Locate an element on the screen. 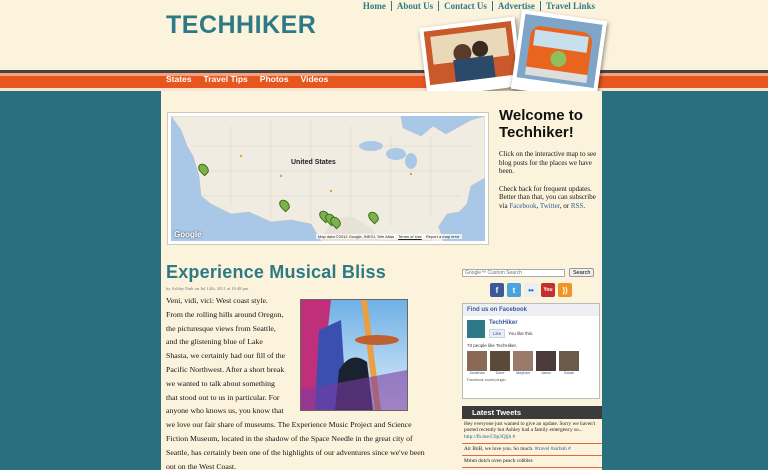 Image resolution: width=768 pixels, height=470 pixels. search-box: Search is located at coordinates (532, 272).